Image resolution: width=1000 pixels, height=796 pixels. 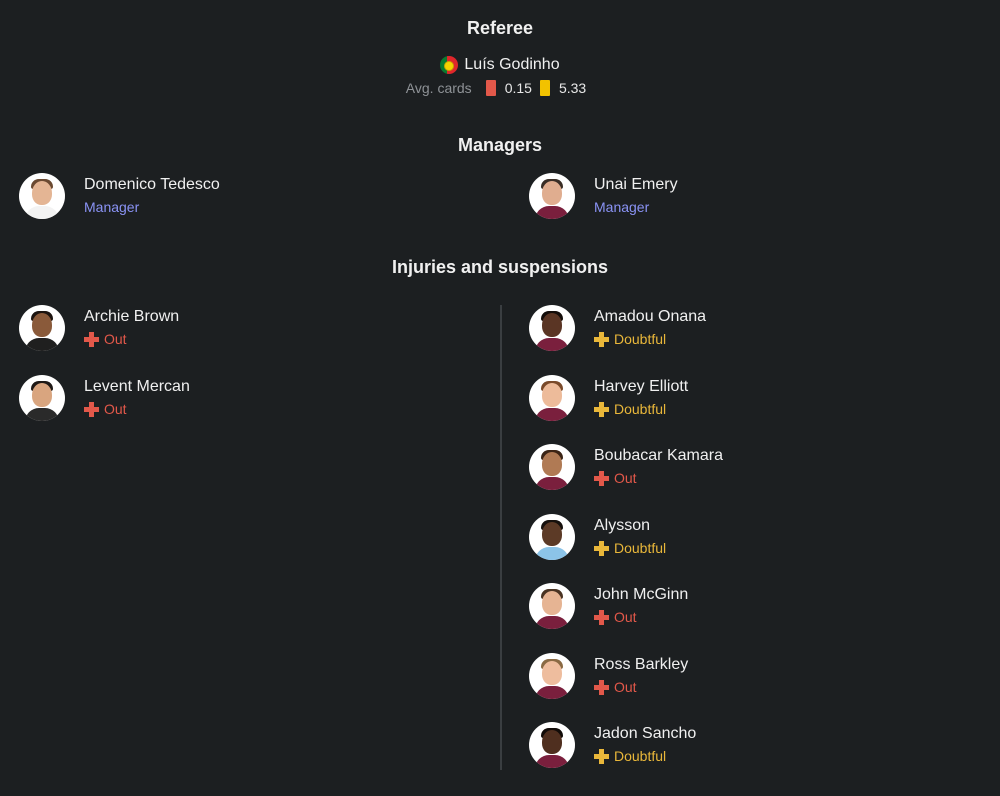 I want to click on manager-name: Domenico Tedesco, so click(x=152, y=184).